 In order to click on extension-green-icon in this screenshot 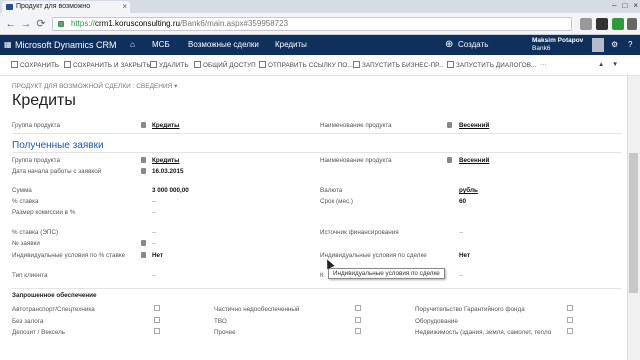, I will do `click(618, 24)`.